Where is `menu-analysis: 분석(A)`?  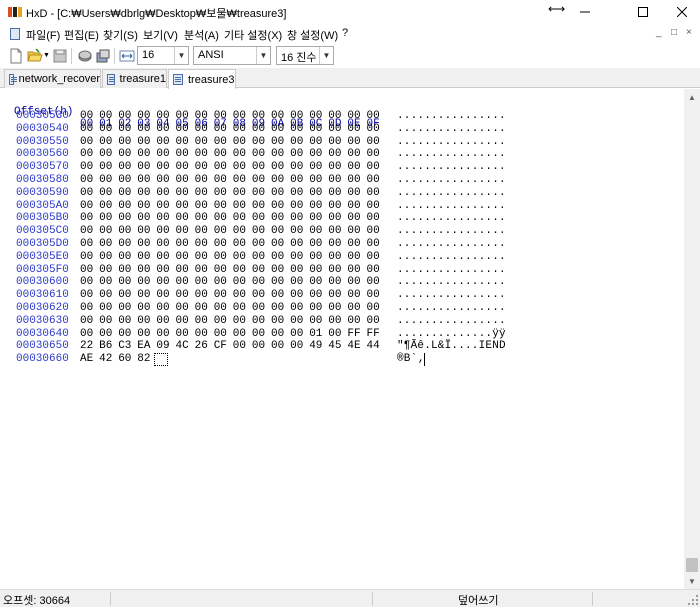 menu-analysis: 분석(A) is located at coordinates (201, 35).